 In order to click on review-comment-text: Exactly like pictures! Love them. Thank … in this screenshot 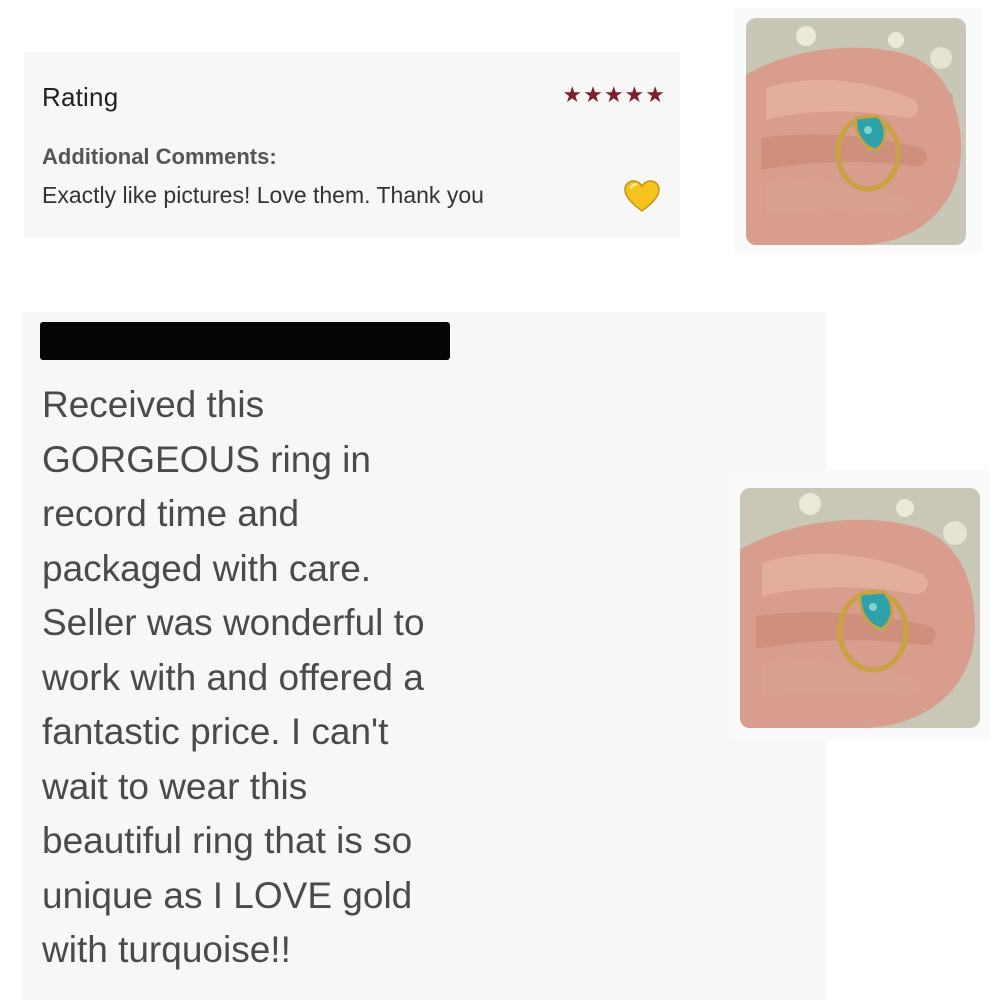, I will do `click(263, 195)`.